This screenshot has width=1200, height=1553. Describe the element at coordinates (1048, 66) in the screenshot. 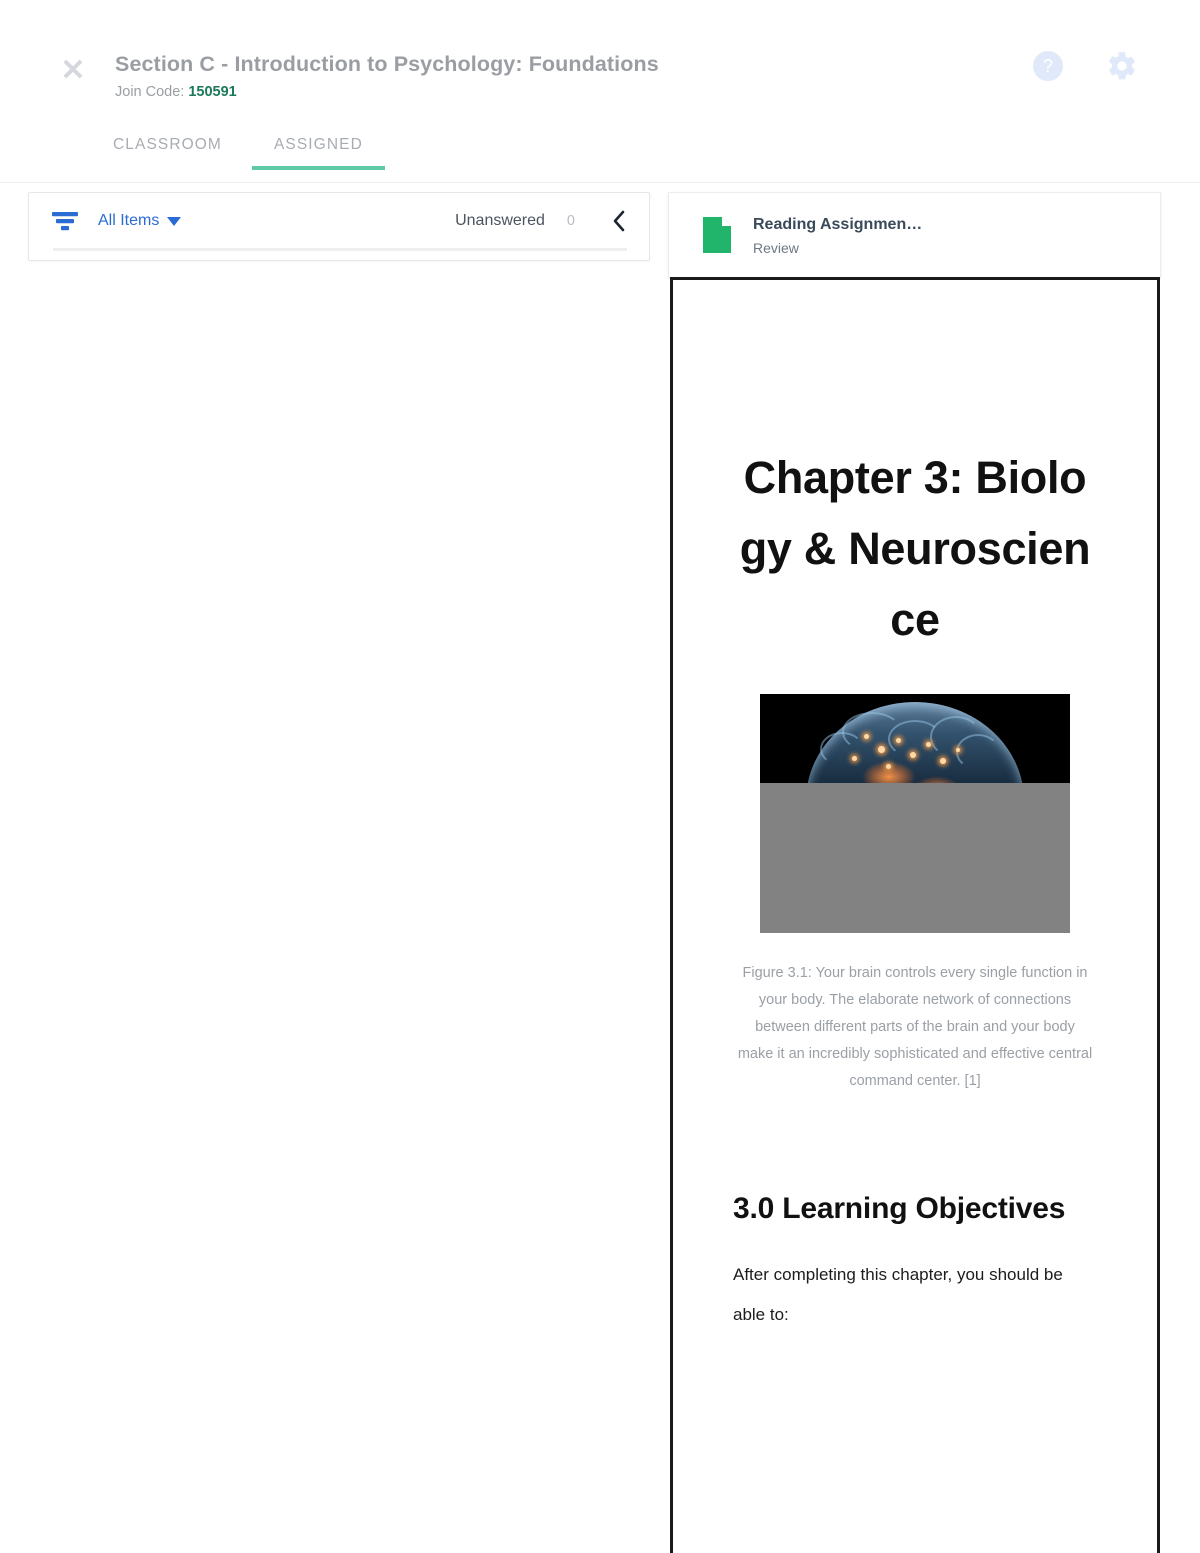

I see `help-icon: ?` at that location.